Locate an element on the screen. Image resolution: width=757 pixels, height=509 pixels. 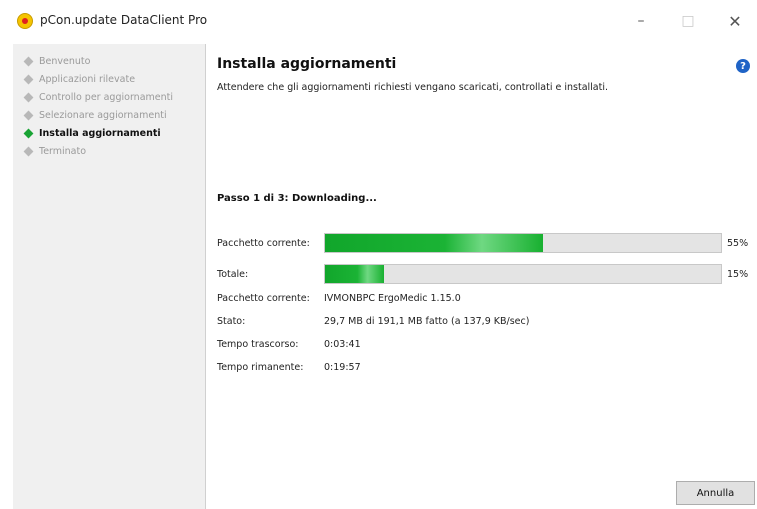
info-label-package: Pacchetto corrente: is located at coordinates (263, 298).